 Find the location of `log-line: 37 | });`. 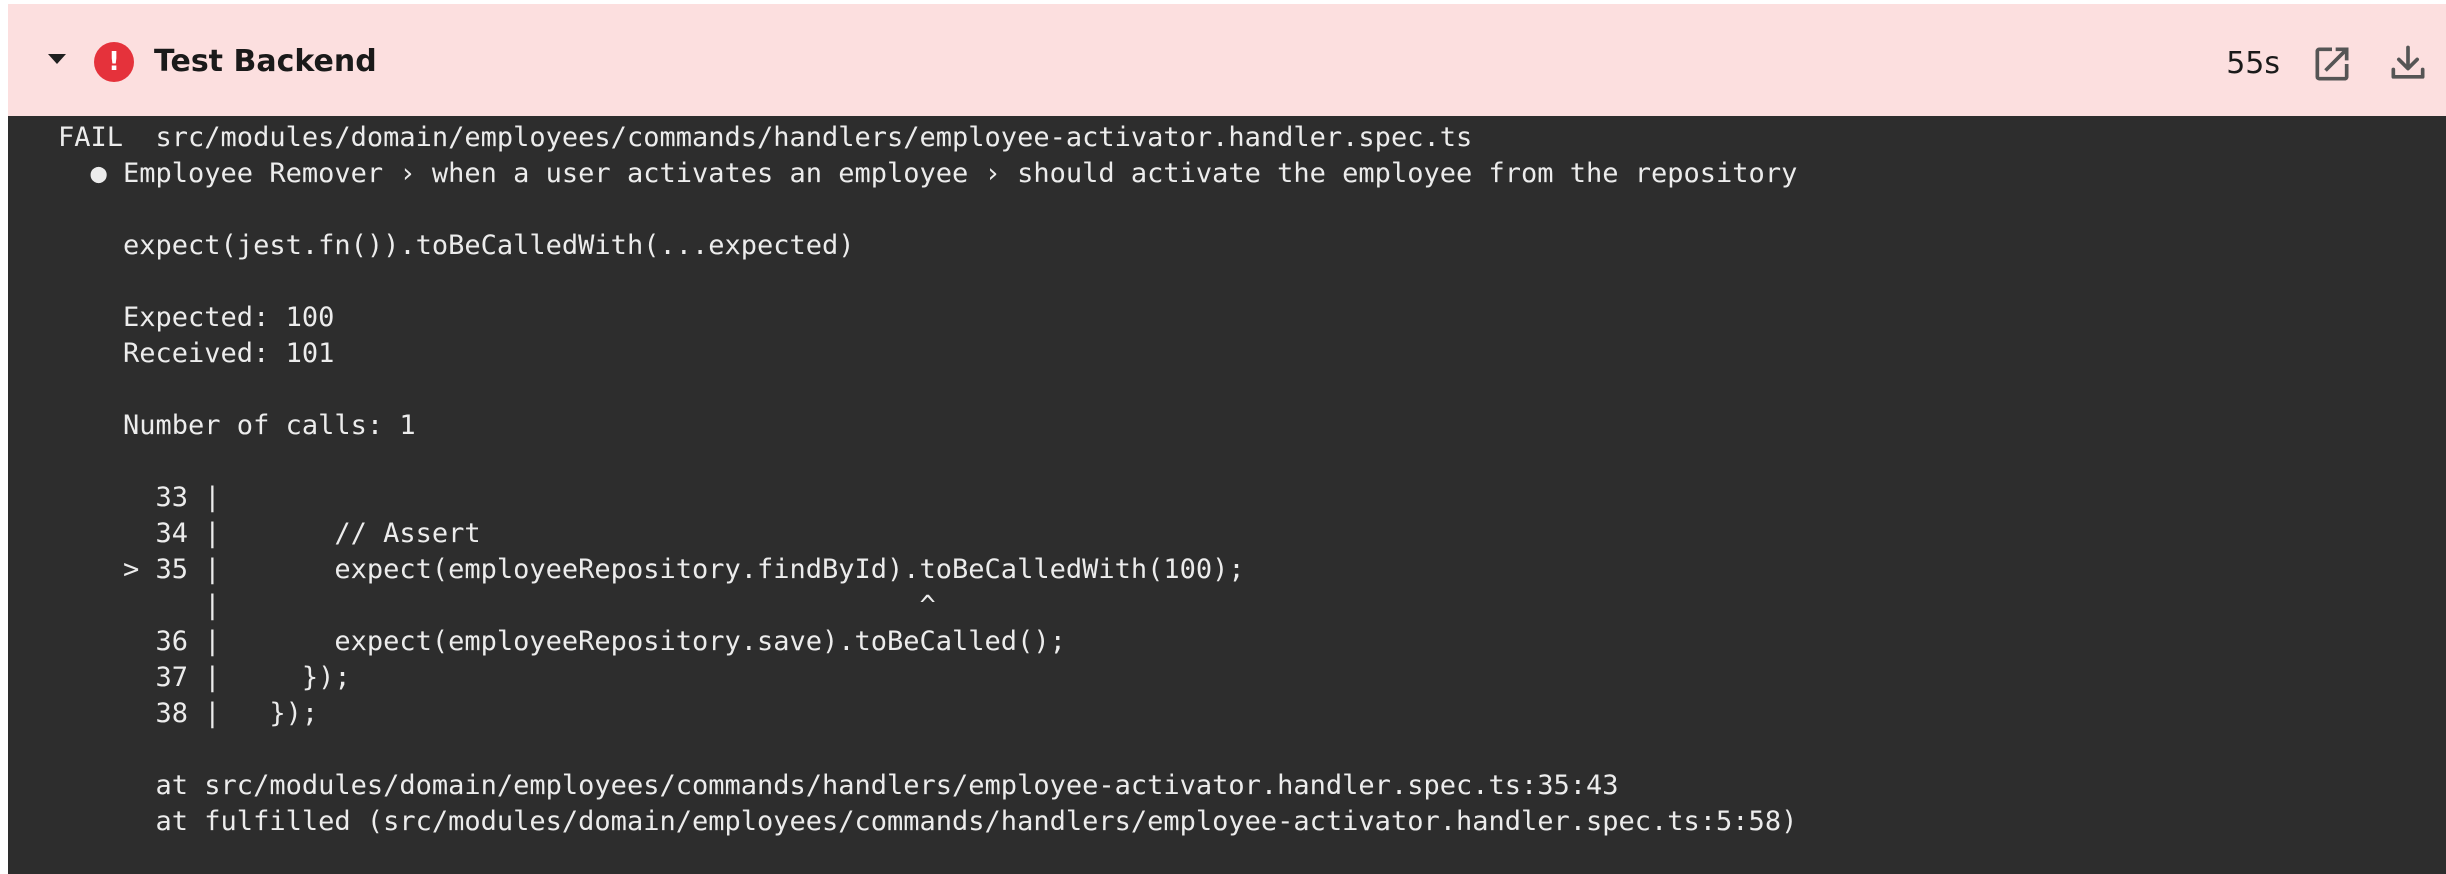

log-line: 37 | }); is located at coordinates (204, 677).